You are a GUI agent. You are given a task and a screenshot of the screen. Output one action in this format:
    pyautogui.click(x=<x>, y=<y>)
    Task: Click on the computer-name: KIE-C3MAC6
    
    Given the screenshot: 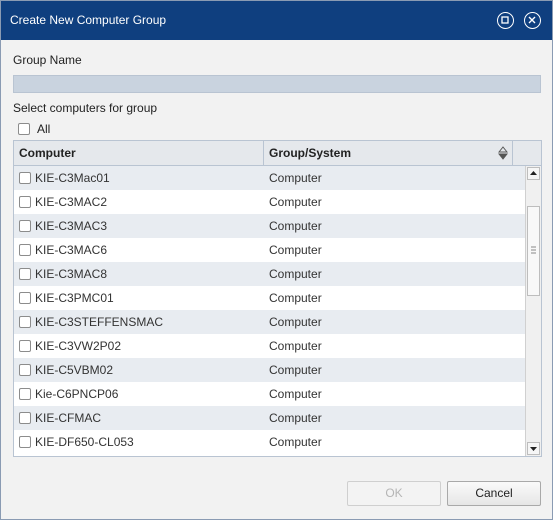 What is the action you would take?
    pyautogui.click(x=71, y=250)
    